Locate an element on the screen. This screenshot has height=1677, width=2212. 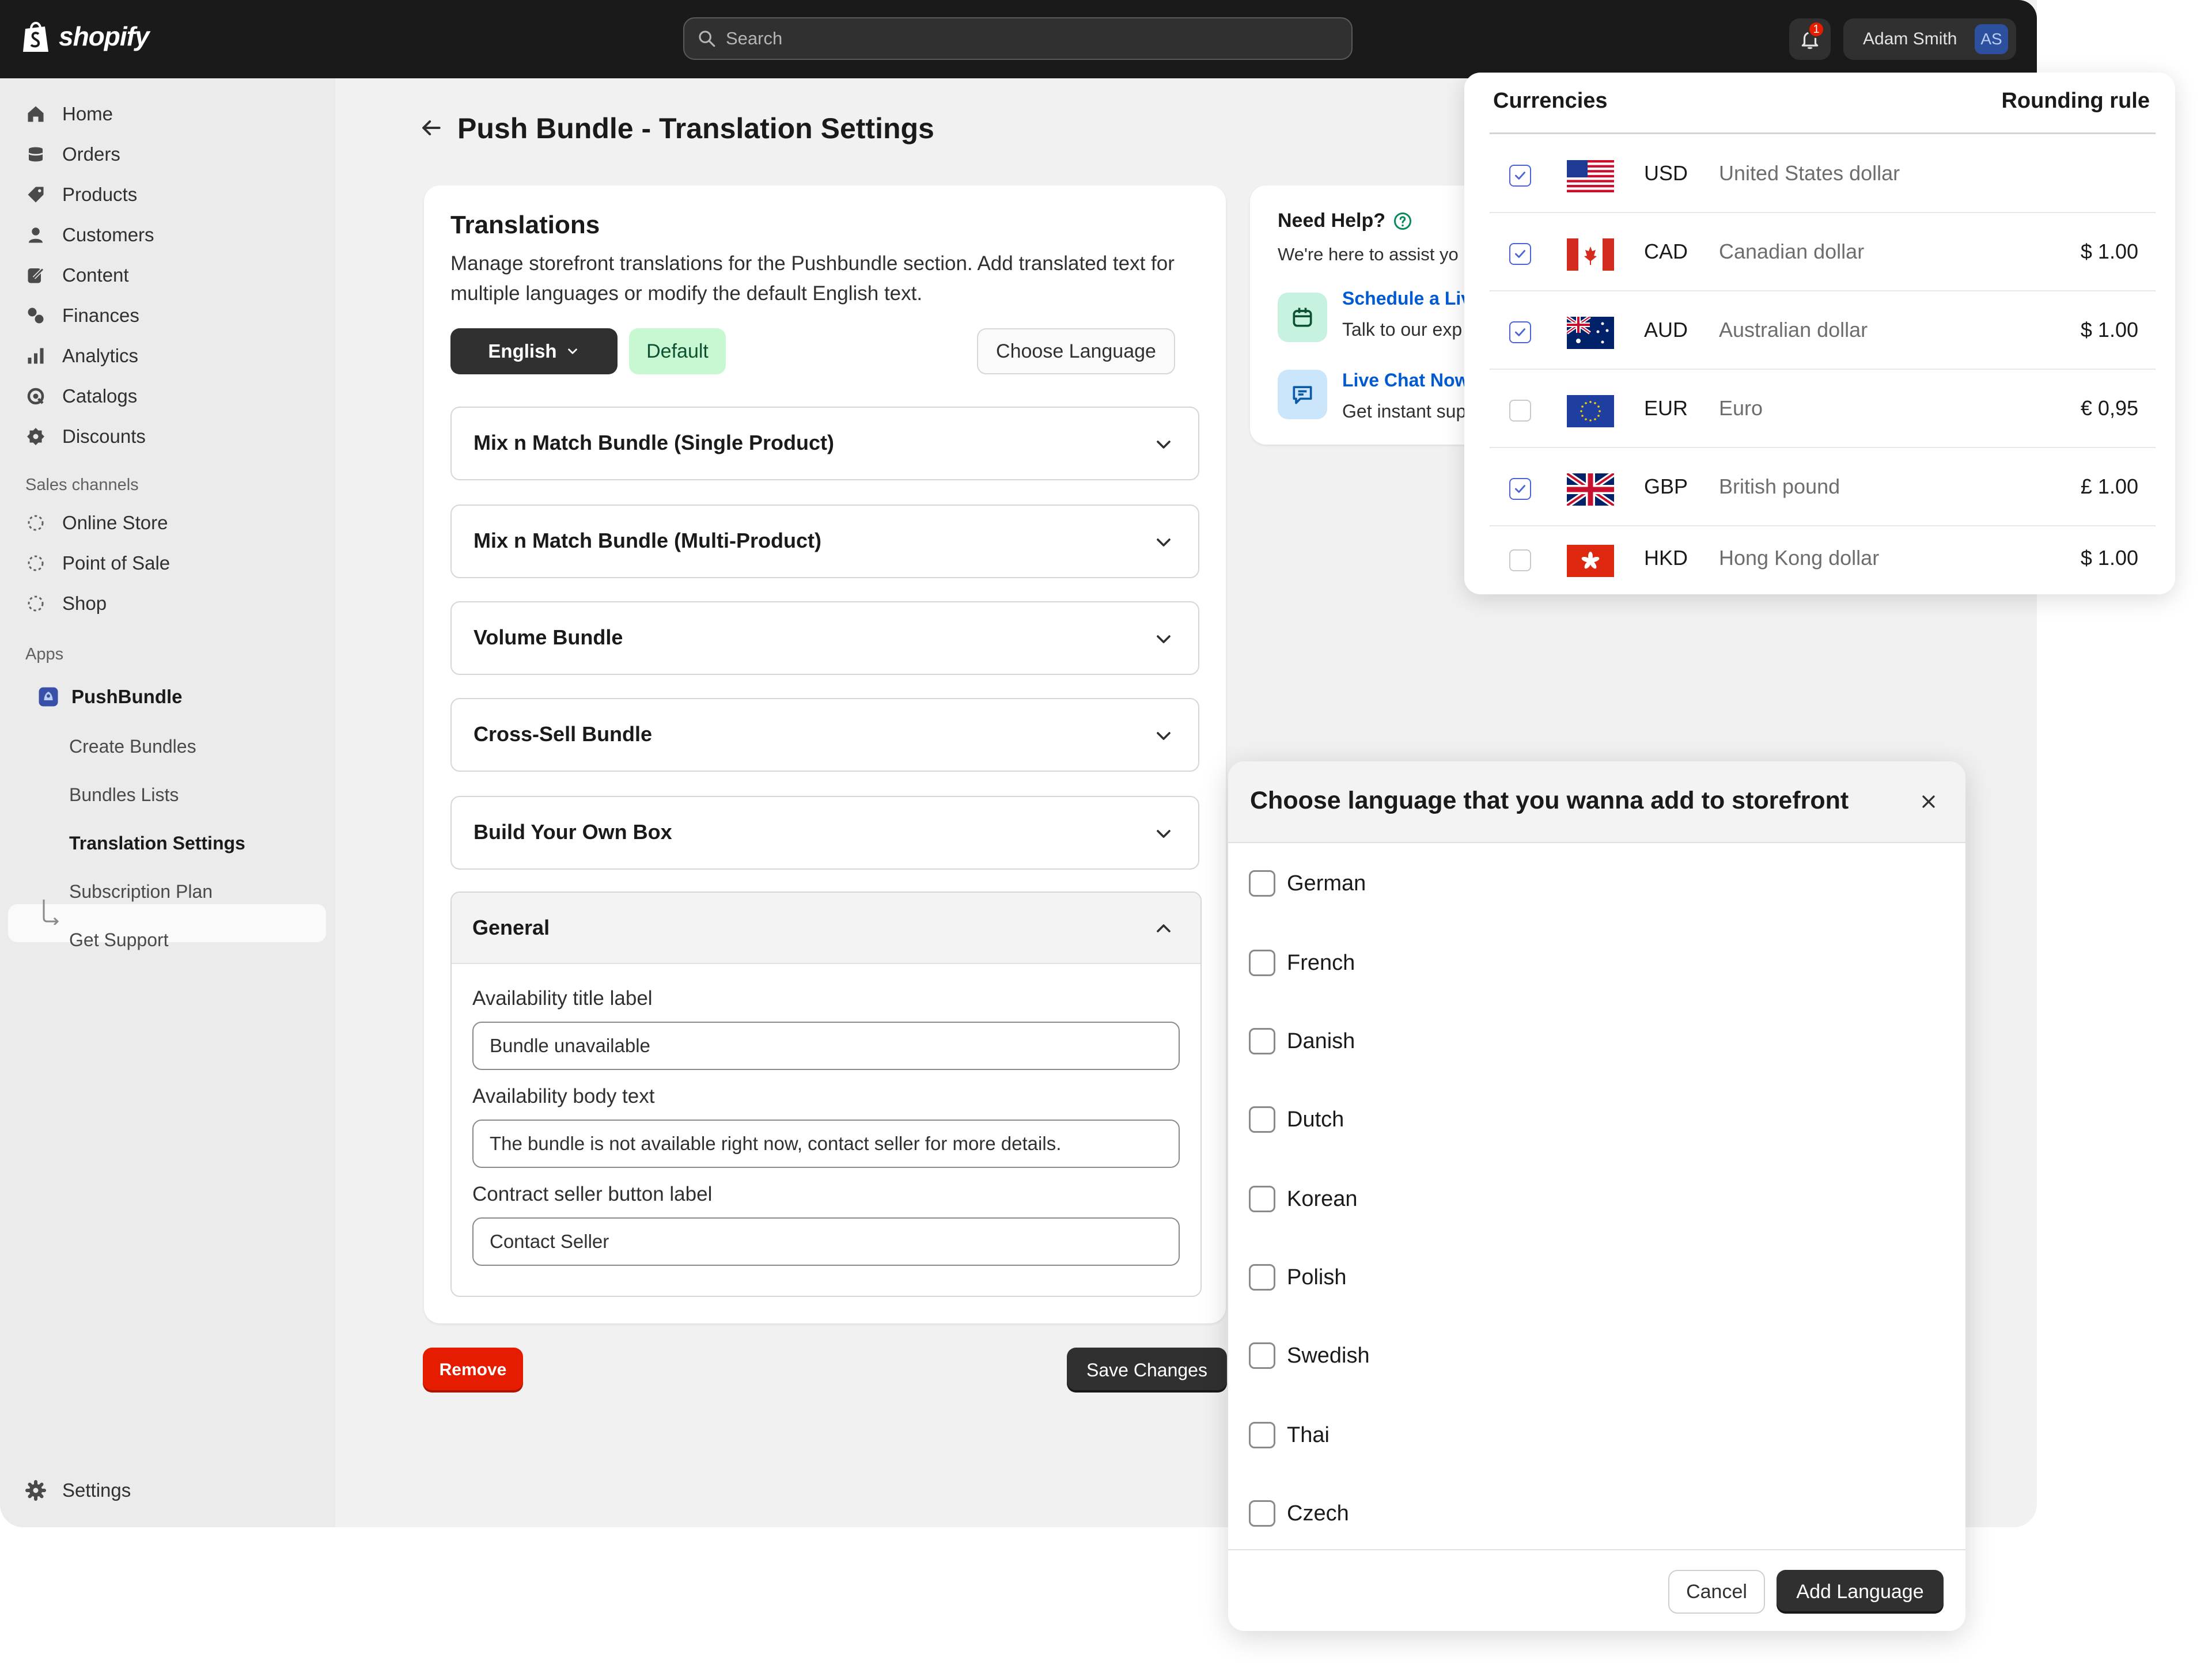
user-menu: Adam Smith AS is located at coordinates (1929, 39).